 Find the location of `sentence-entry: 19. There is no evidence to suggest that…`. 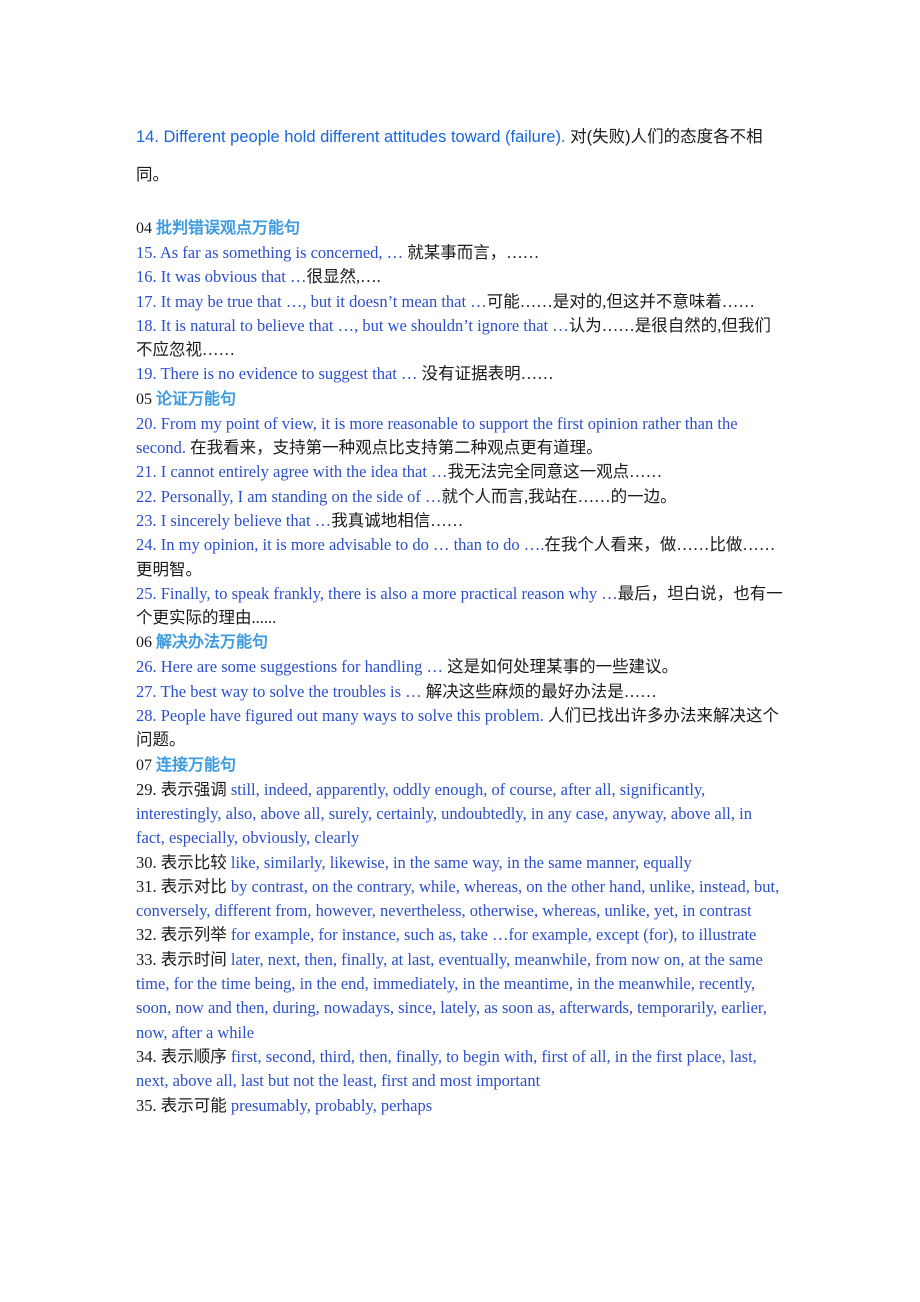

sentence-entry: 19. There is no evidence to suggest that… is located at coordinates (460, 374).